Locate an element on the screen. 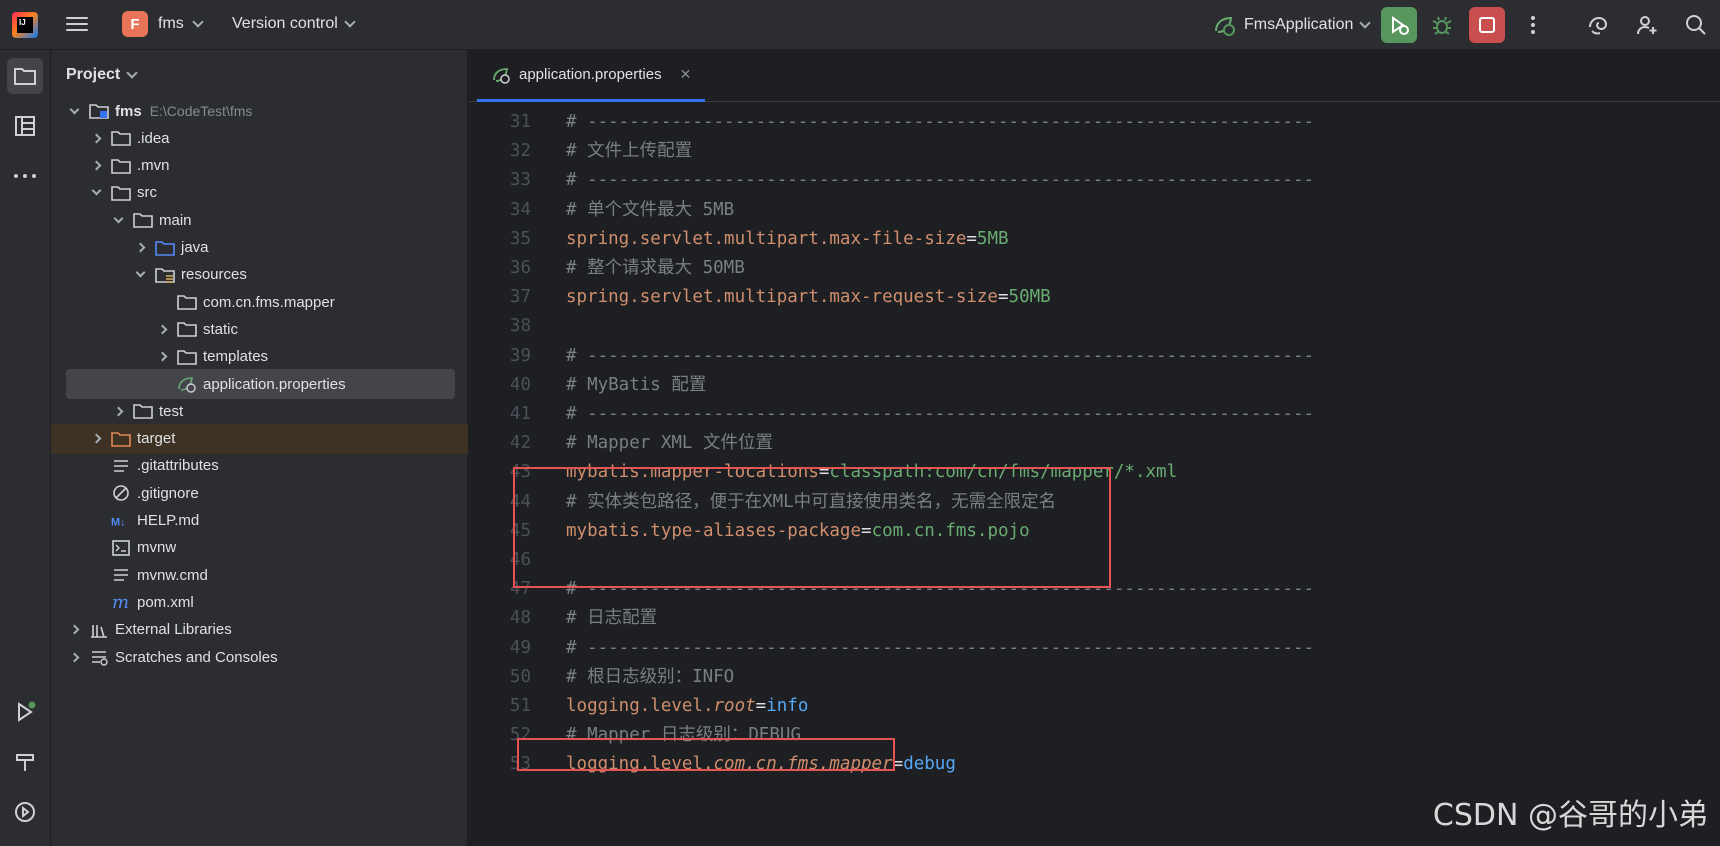 This screenshot has height=846, width=1720. code-token: = is located at coordinates (1003, 297).